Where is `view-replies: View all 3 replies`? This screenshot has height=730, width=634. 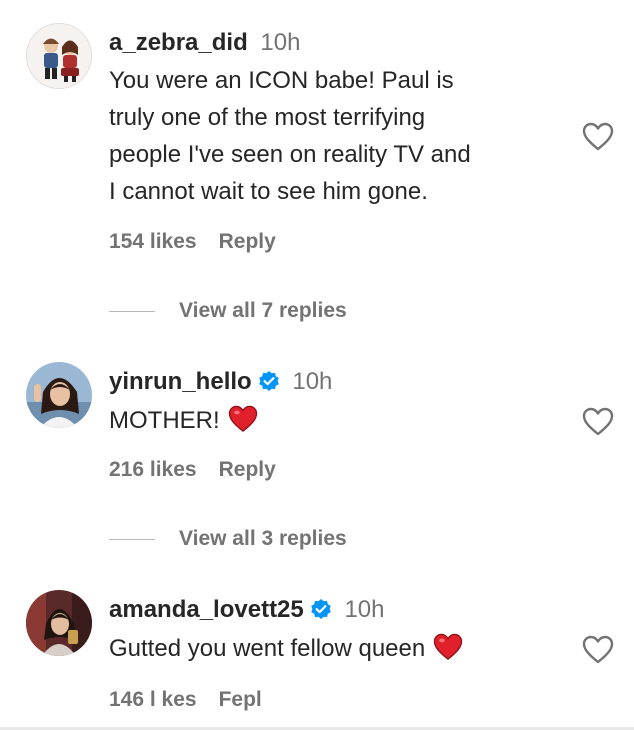 view-replies: View all 3 replies is located at coordinates (228, 539).